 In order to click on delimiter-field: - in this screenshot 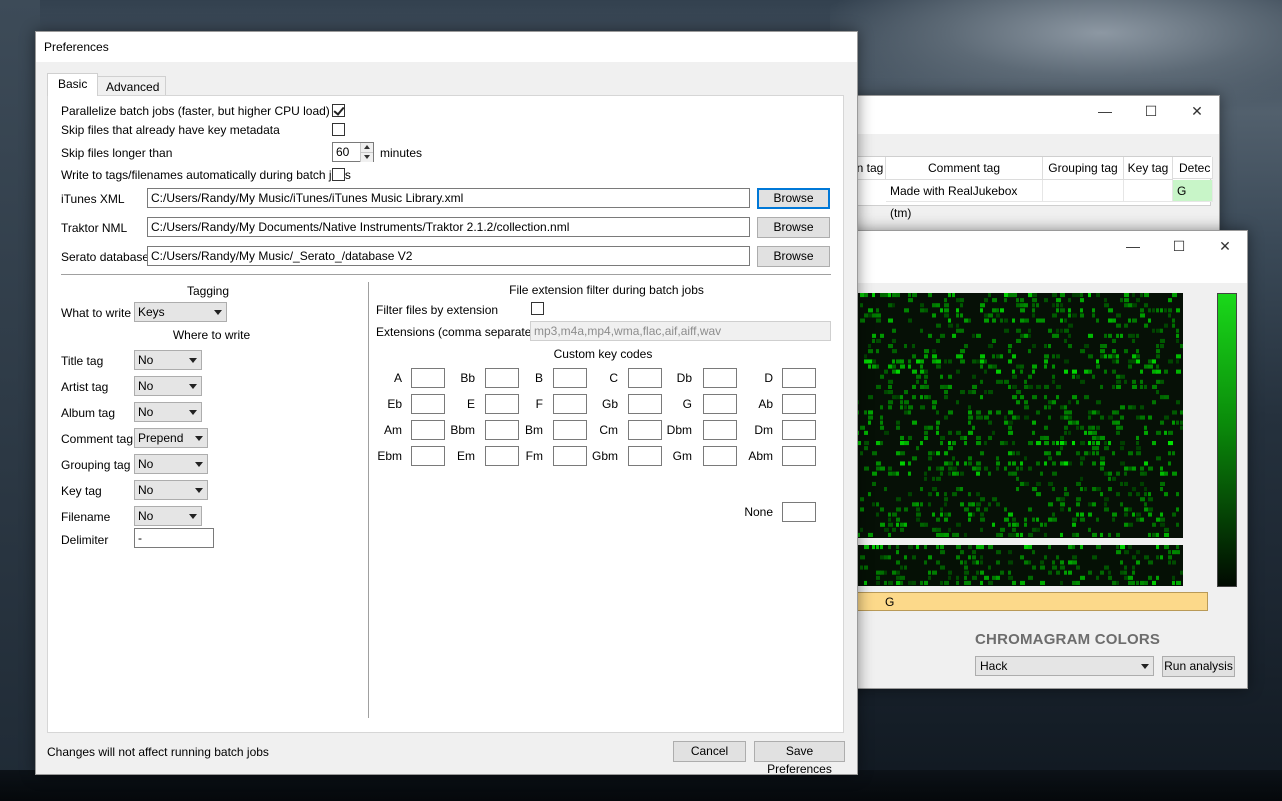, I will do `click(174, 538)`.